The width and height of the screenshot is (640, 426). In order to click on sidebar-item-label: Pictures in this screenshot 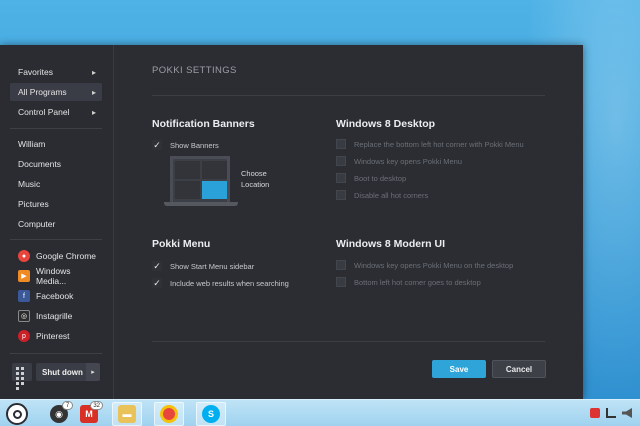, I will do `click(33, 204)`.